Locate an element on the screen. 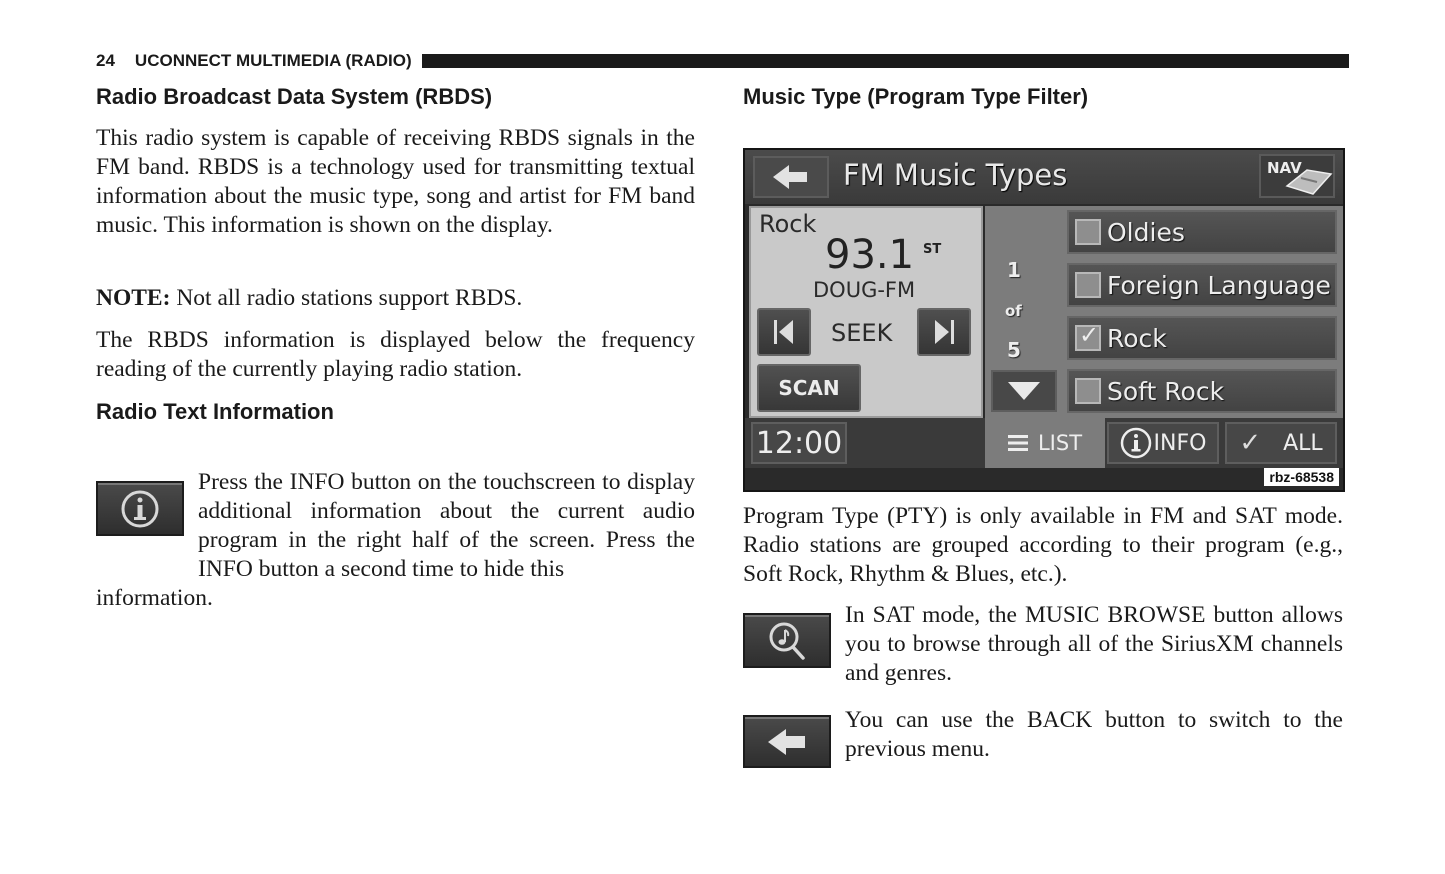  map-icon is located at coordinates (1309, 182).